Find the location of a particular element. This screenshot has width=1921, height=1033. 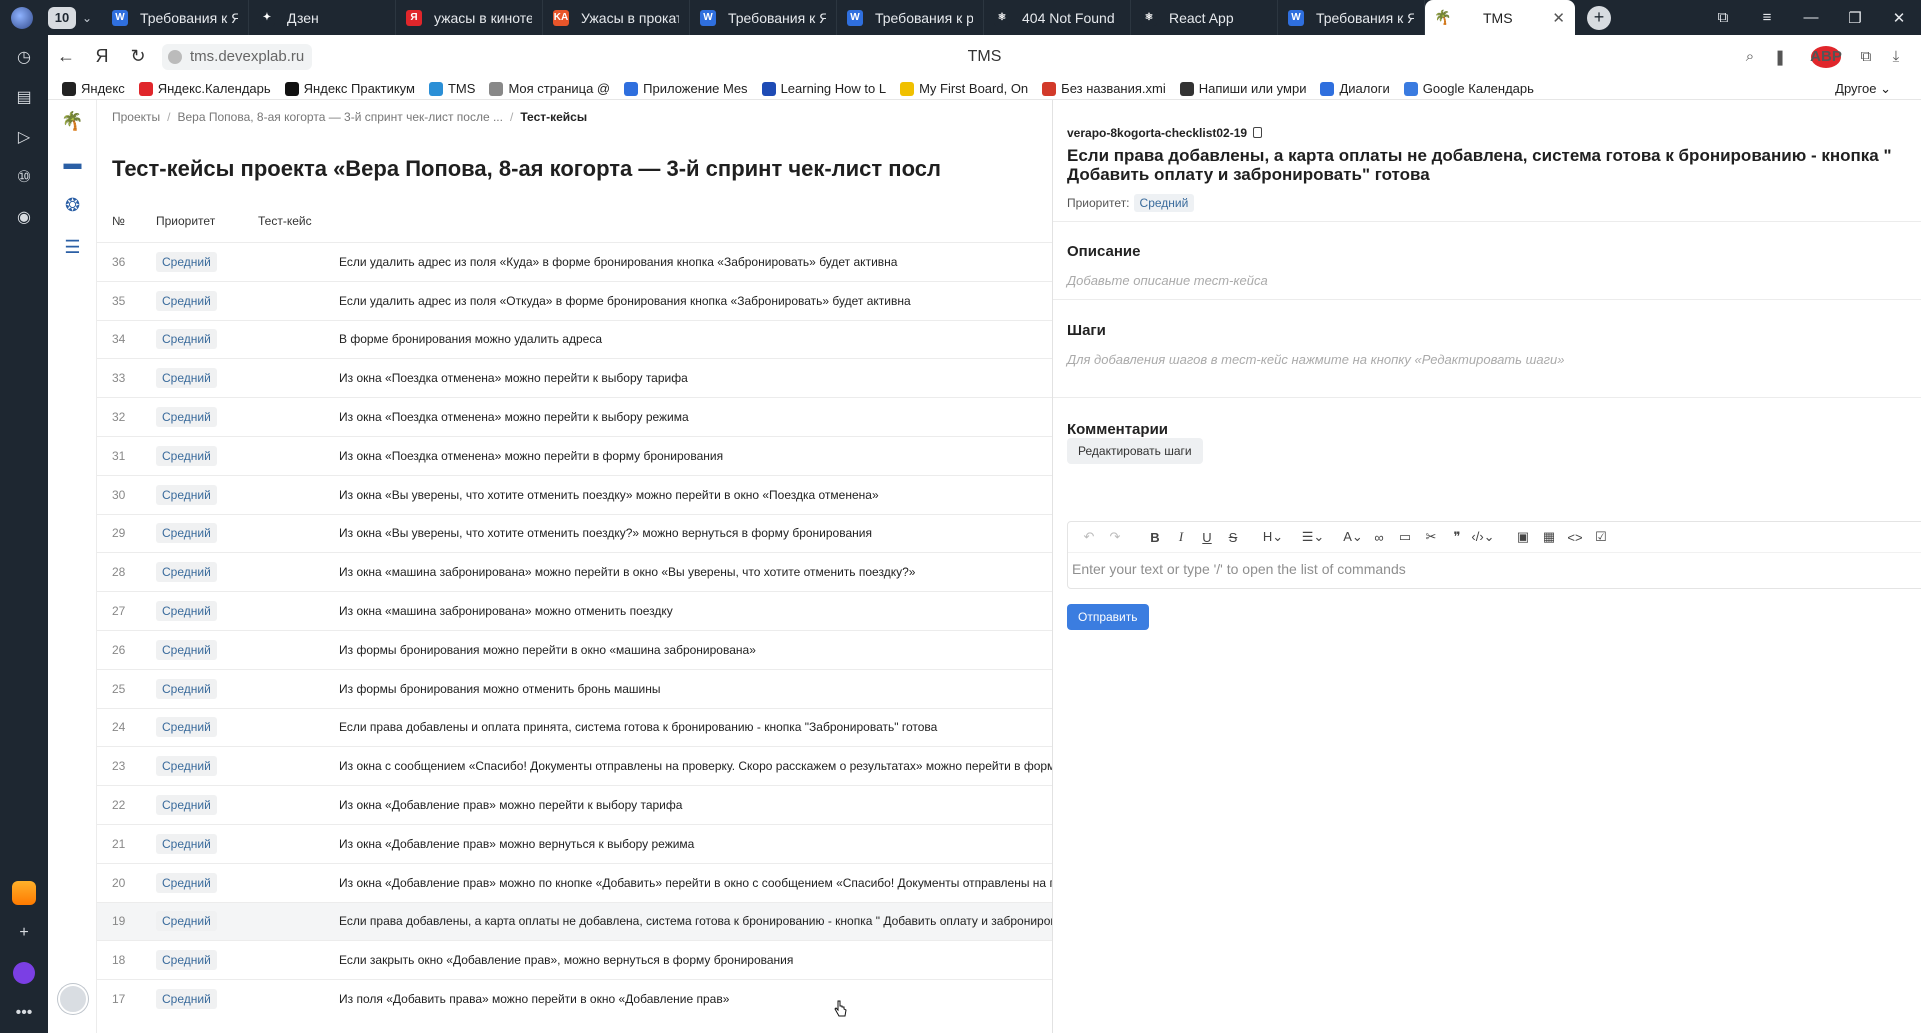

strikethrough-icon: S is located at coordinates (1233, 537).